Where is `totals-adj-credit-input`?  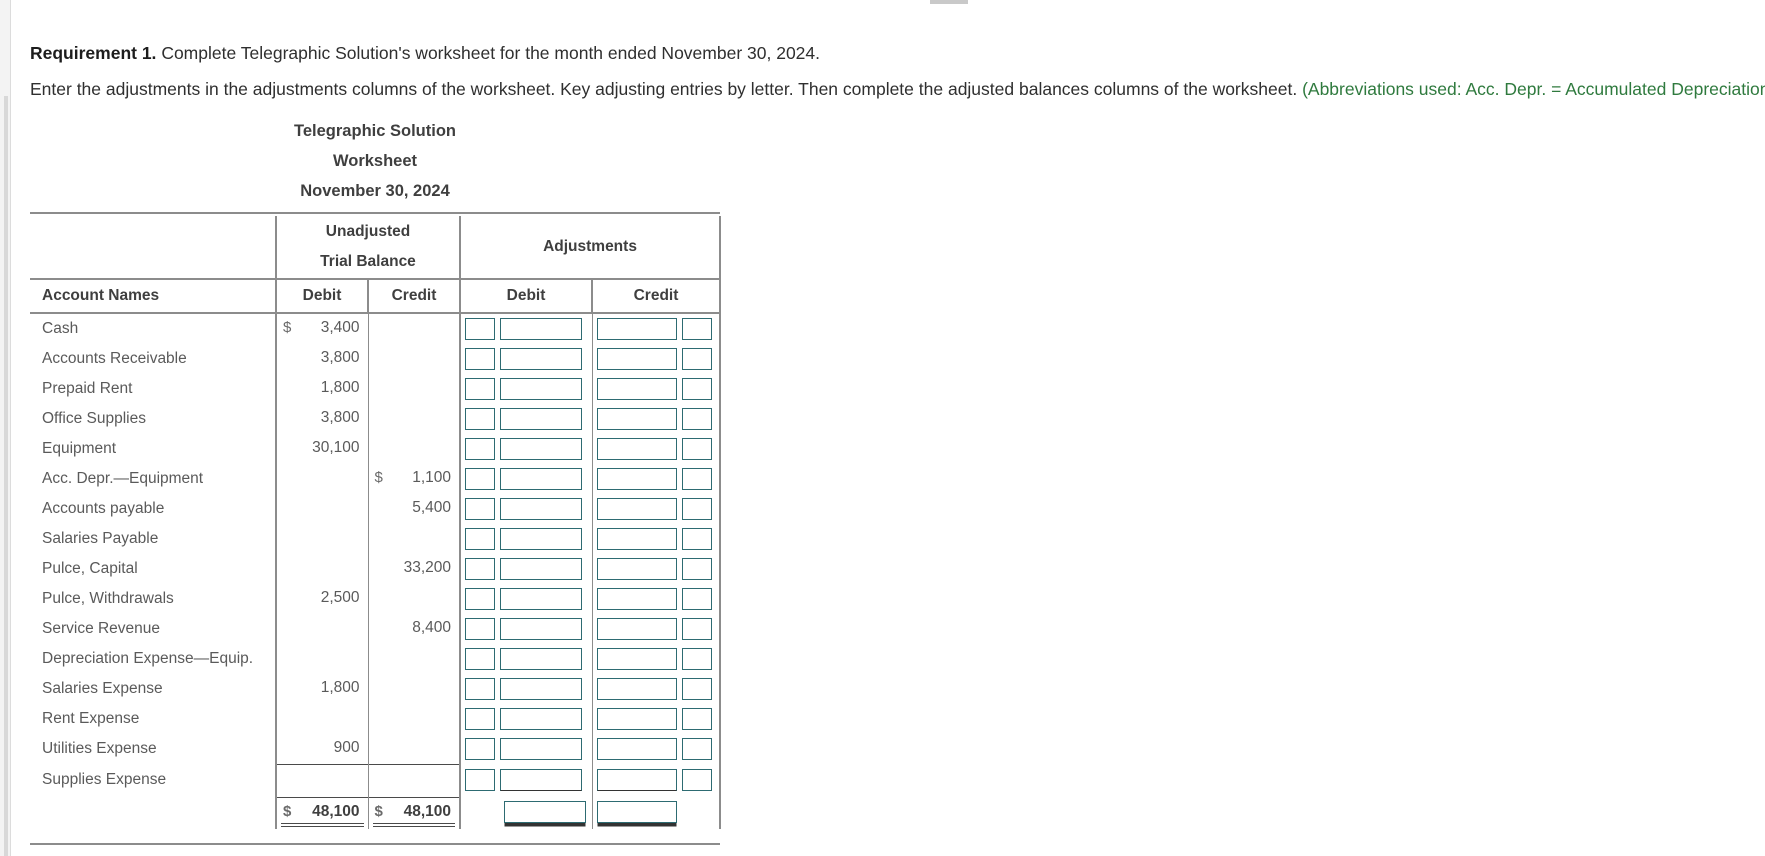 totals-adj-credit-input is located at coordinates (636, 812).